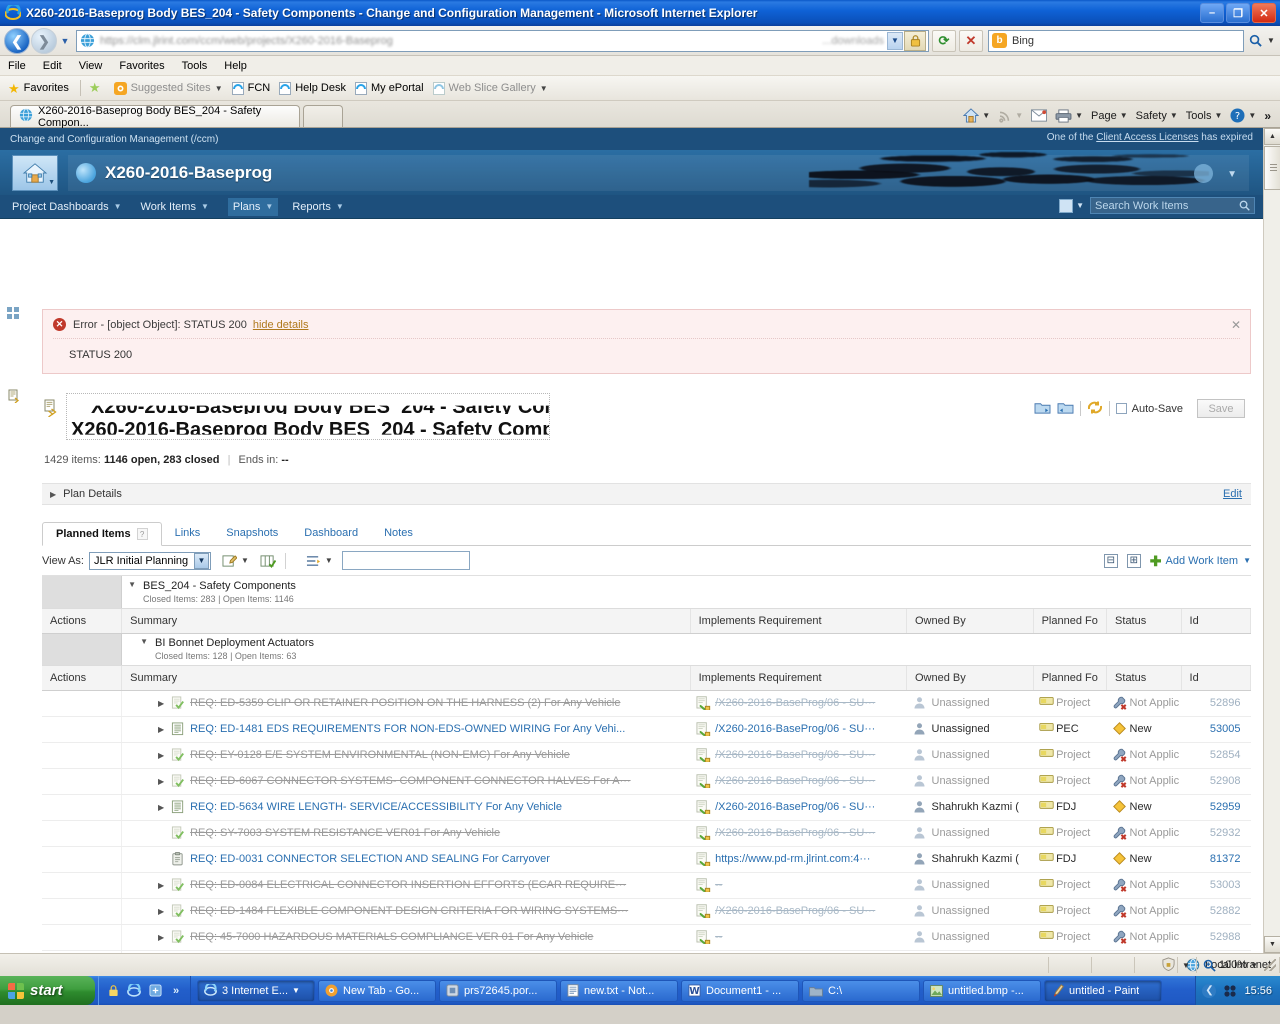  What do you see at coordinates (1270, 965) in the screenshot?
I see `resize-grip` at bounding box center [1270, 965].